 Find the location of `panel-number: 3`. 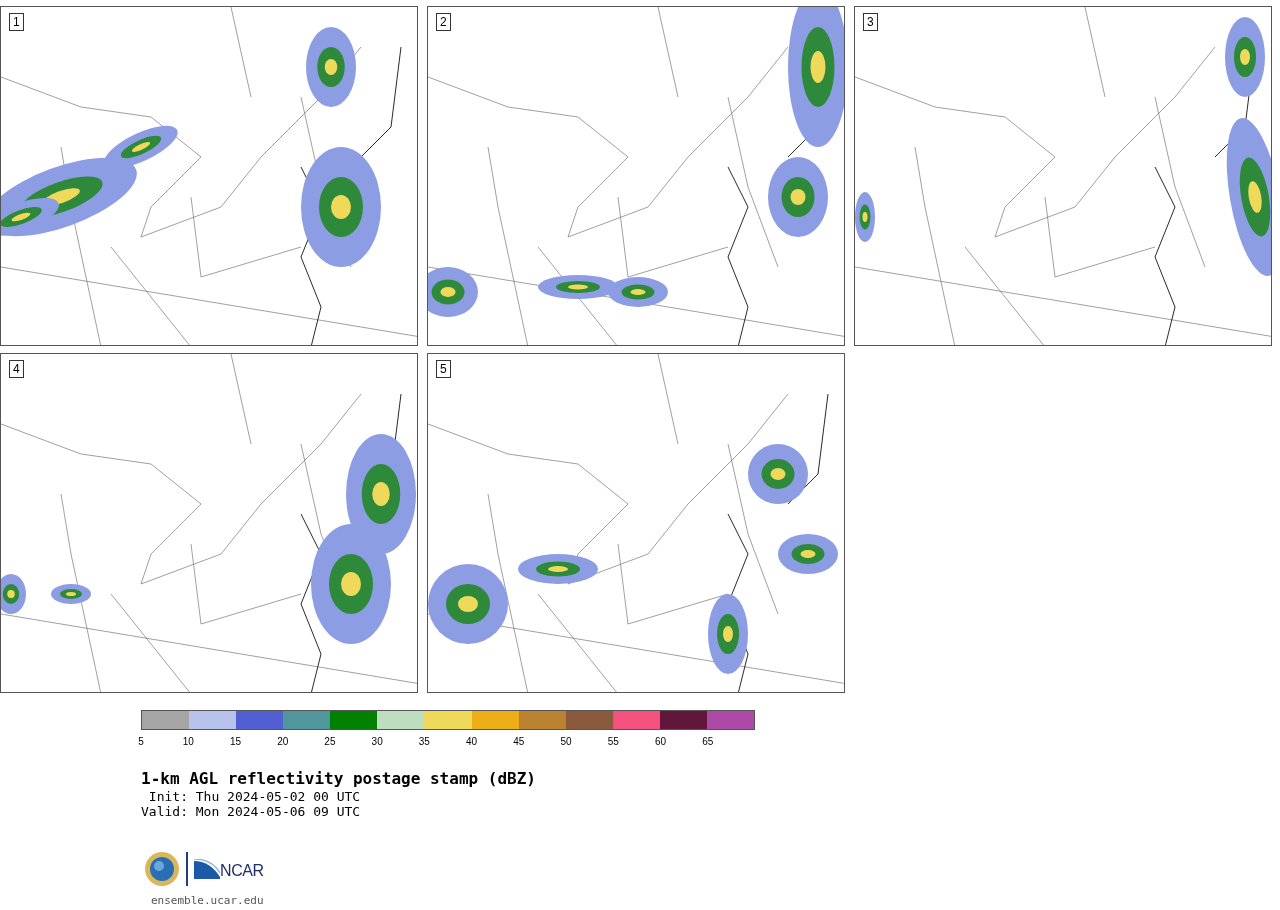

panel-number: 3 is located at coordinates (870, 22).